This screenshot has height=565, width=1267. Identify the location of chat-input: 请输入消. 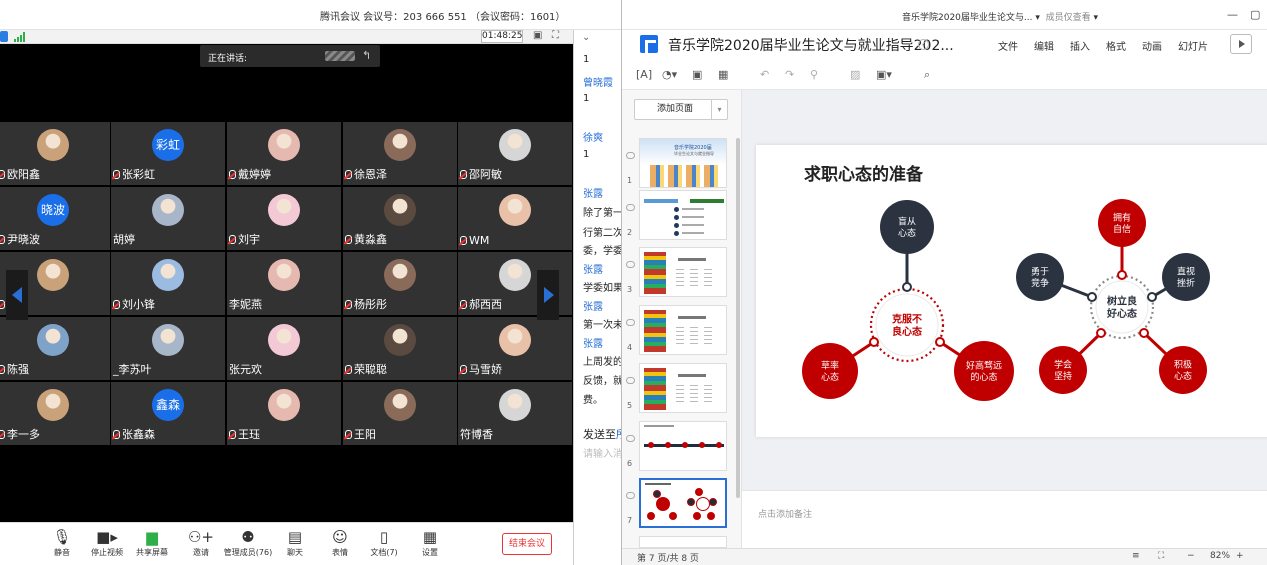
(602, 452).